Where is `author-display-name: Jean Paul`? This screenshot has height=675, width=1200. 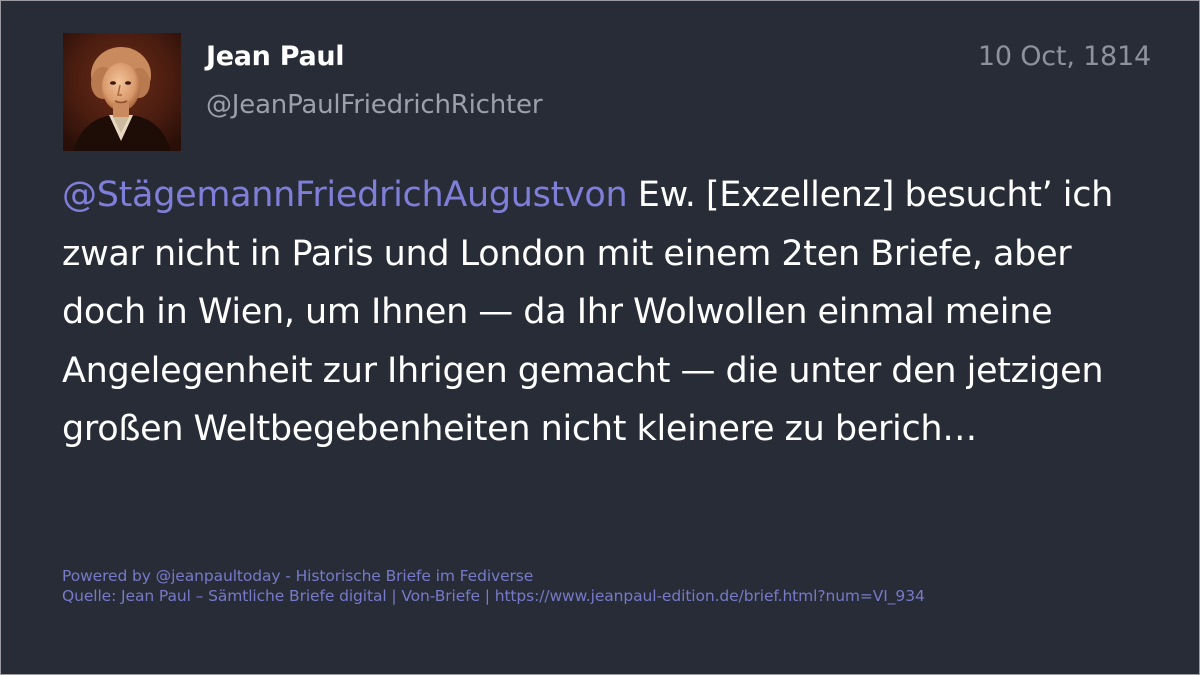 author-display-name: Jean Paul is located at coordinates (275, 56).